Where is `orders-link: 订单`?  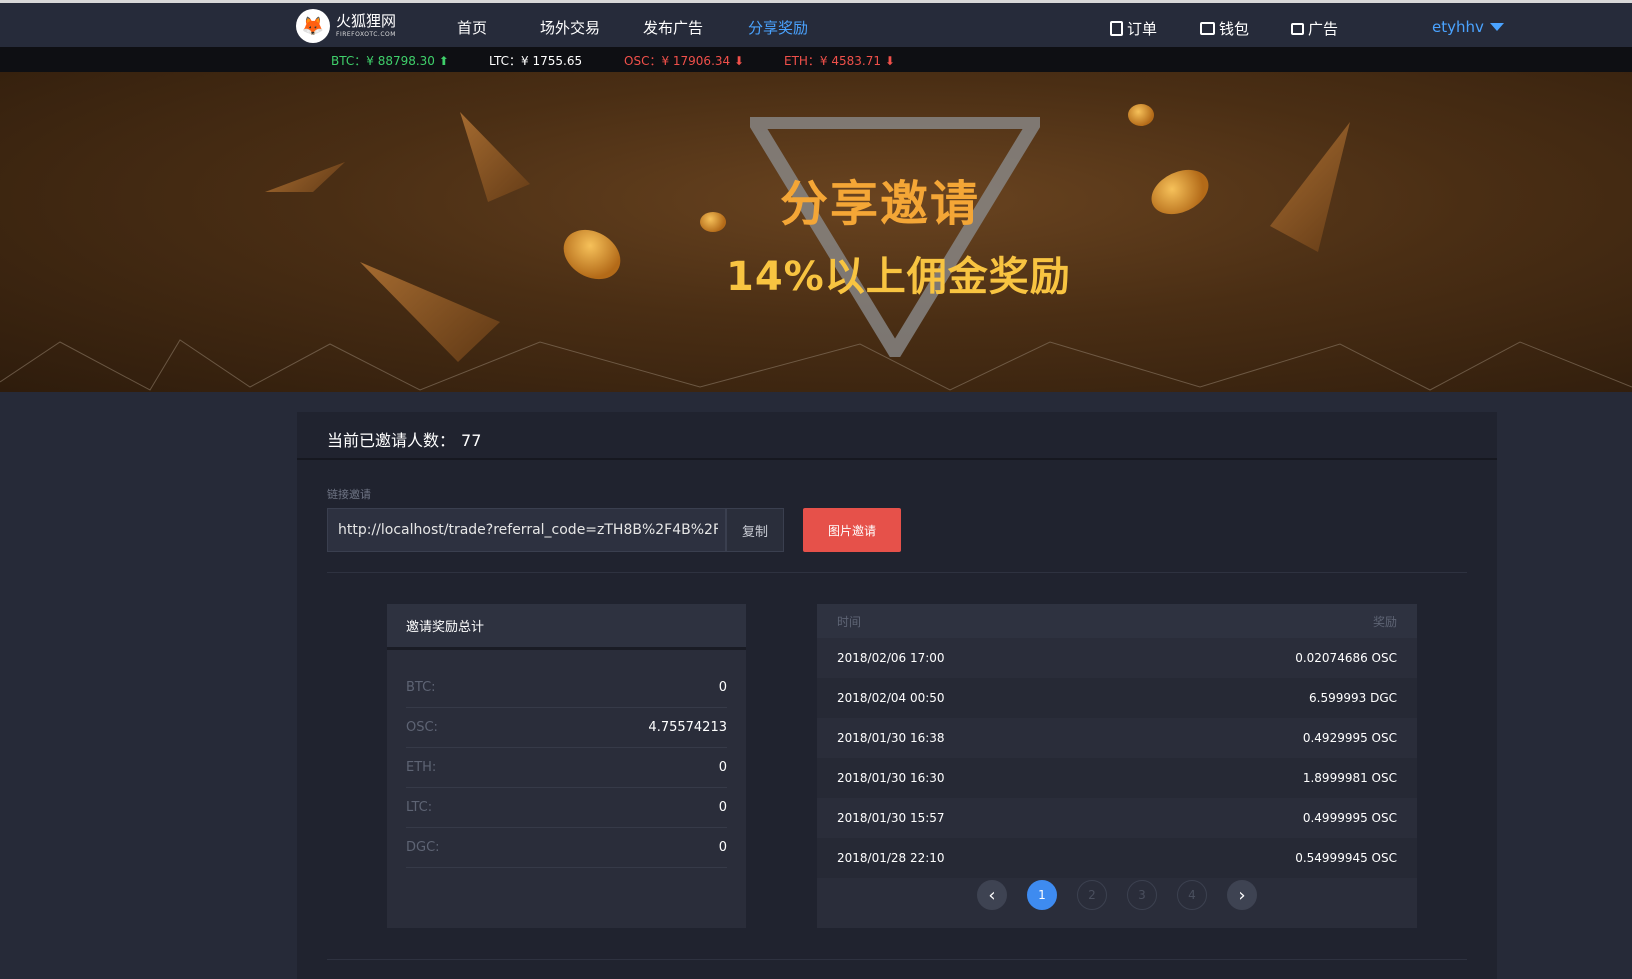 orders-link: 订单 is located at coordinates (1133, 28).